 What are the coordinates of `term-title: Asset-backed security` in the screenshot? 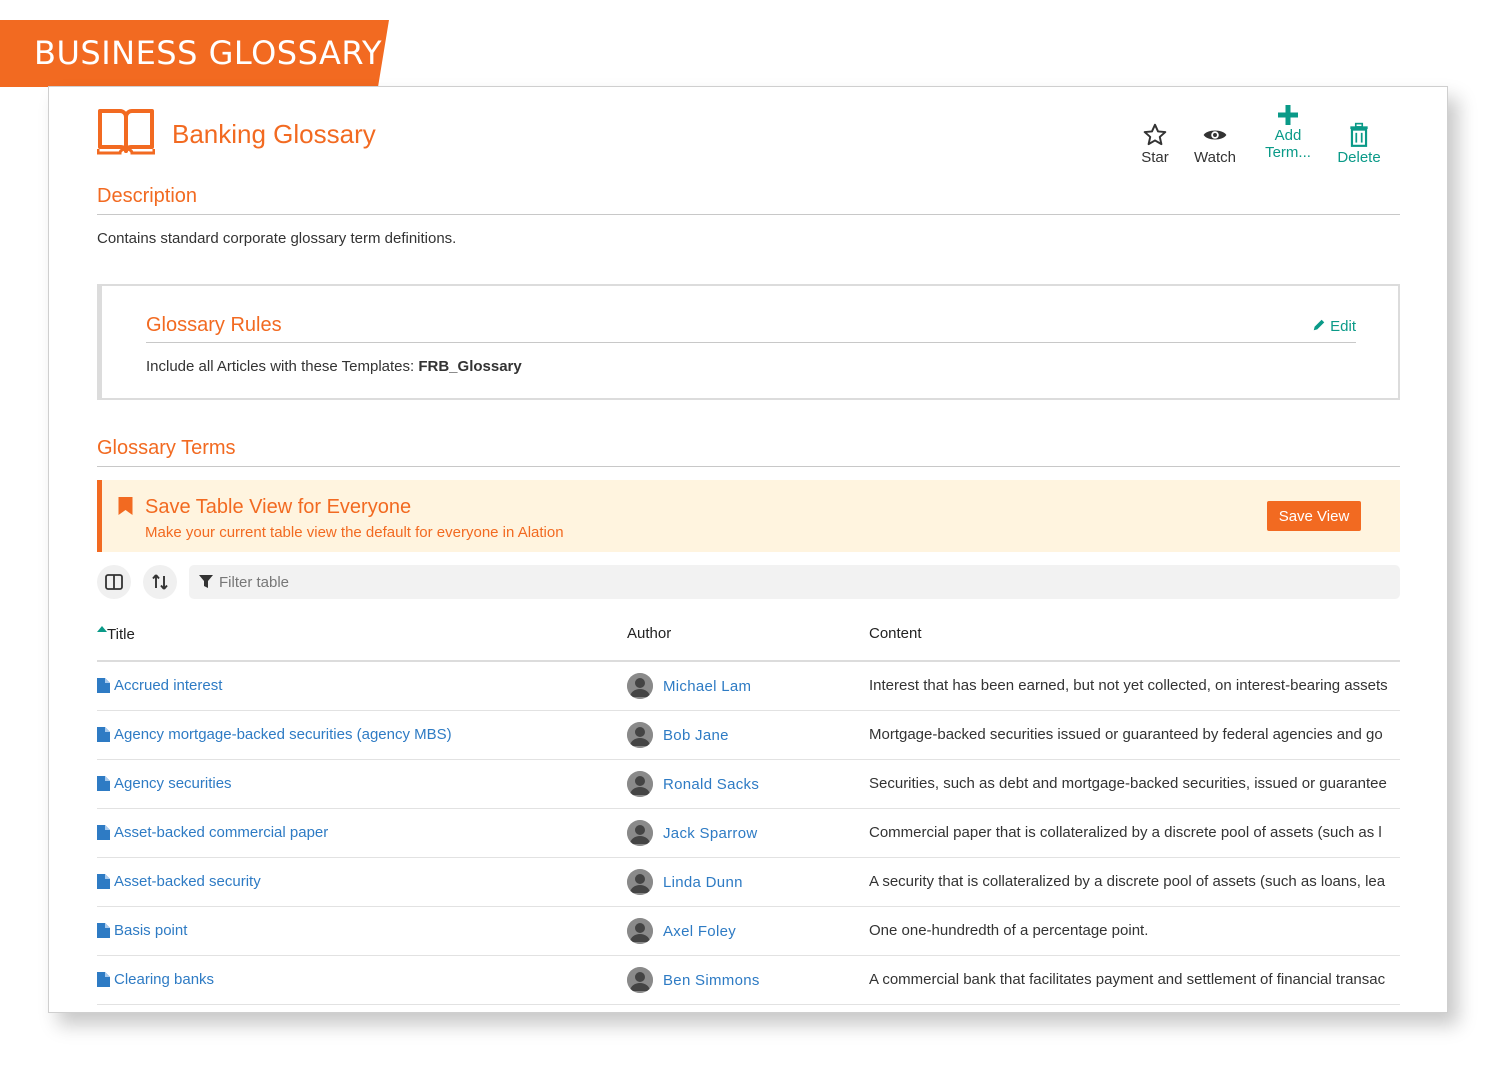 It's located at (187, 881).